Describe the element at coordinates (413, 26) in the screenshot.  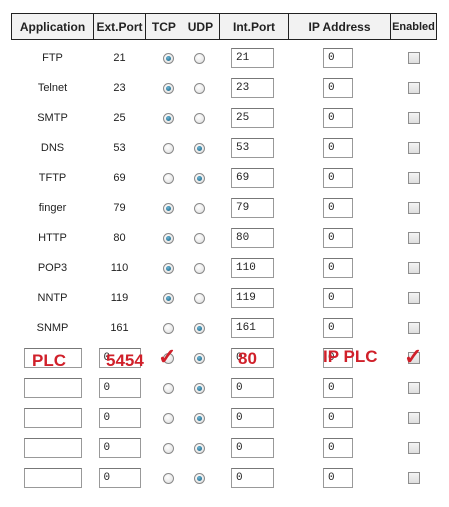
I see `table-header-enabled: Enabled` at that location.